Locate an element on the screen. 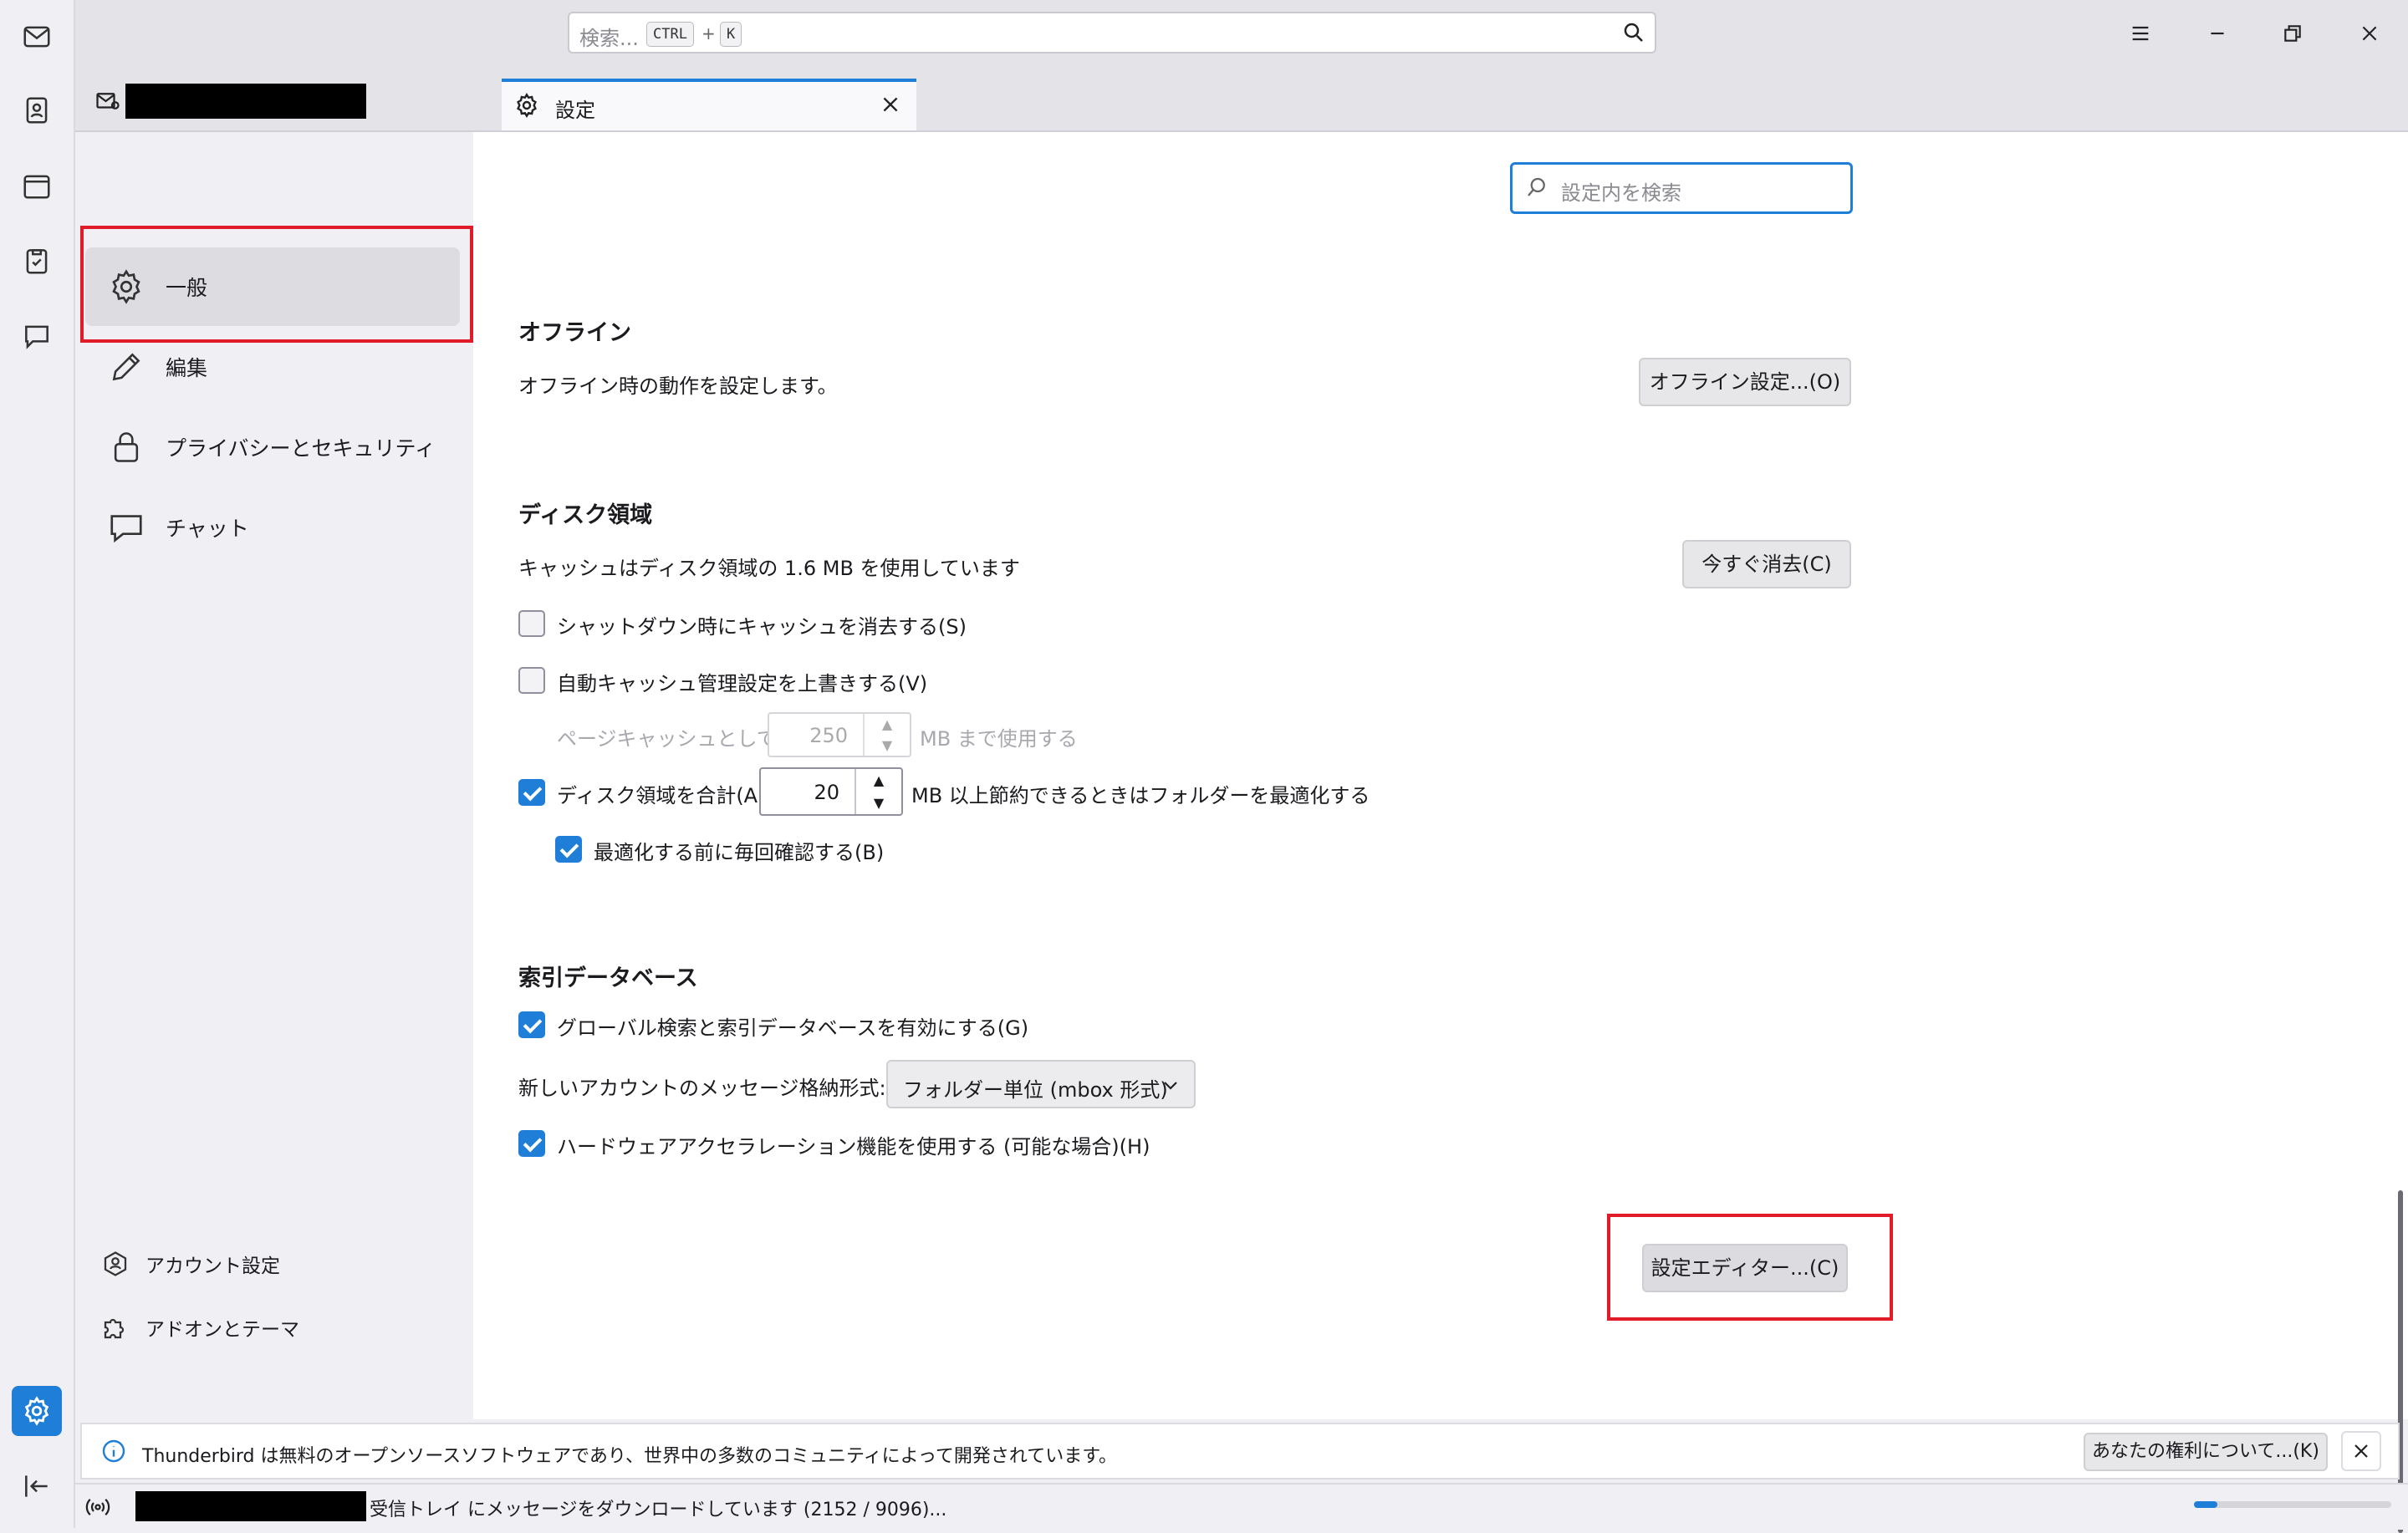  your-rights-button: あなたの権利について...(K) is located at coordinates (2206, 1452).